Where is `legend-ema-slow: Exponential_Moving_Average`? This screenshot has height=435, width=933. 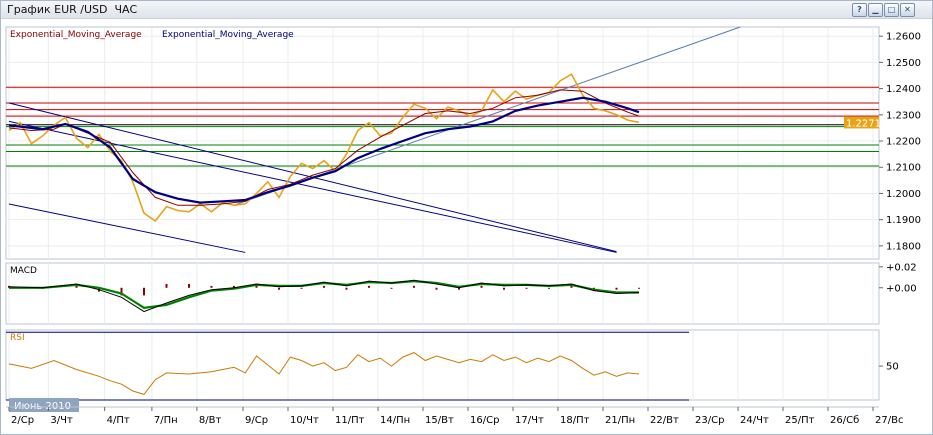 legend-ema-slow: Exponential_Moving_Average is located at coordinates (228, 35).